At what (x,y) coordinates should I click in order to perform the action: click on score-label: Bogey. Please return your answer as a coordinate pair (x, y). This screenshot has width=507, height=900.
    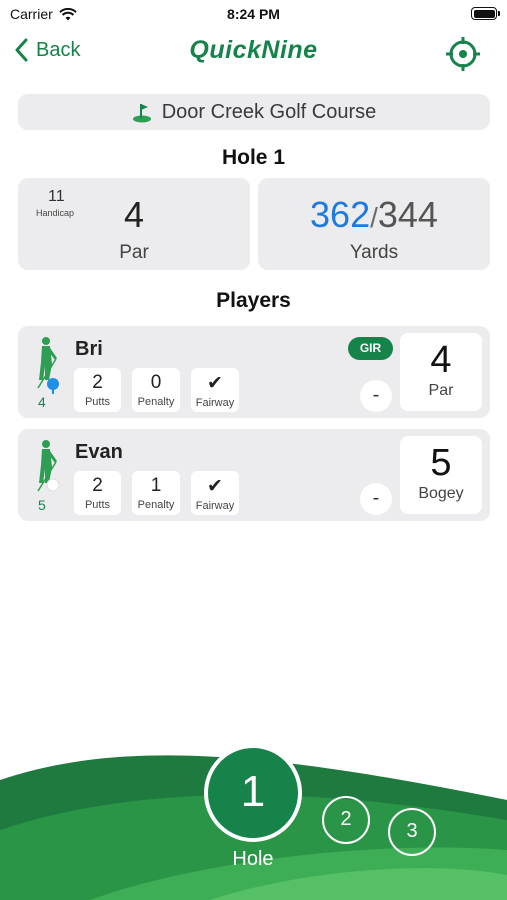
    Looking at the image, I should click on (441, 493).